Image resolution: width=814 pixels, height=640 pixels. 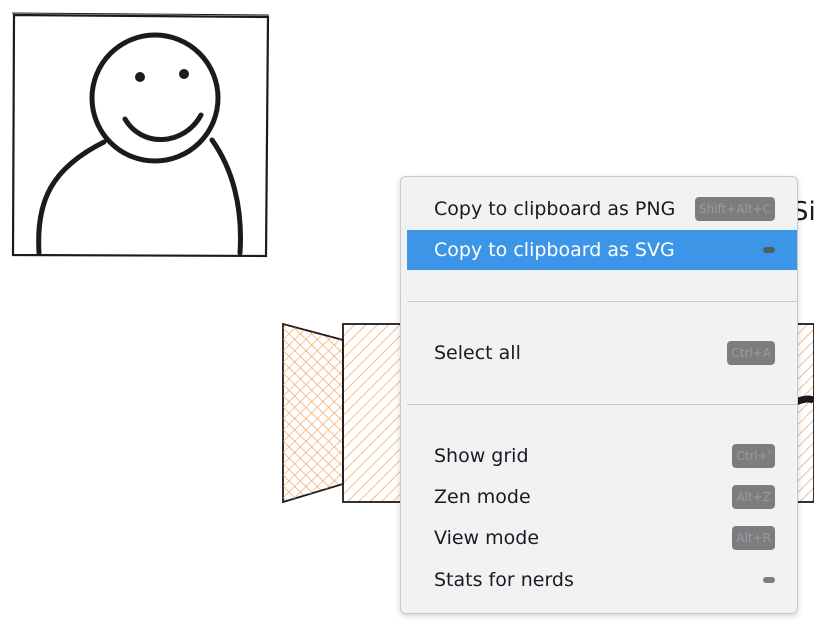 I want to click on menu-item-show-grid: Show grid Ctrl+', so click(x=602, y=456).